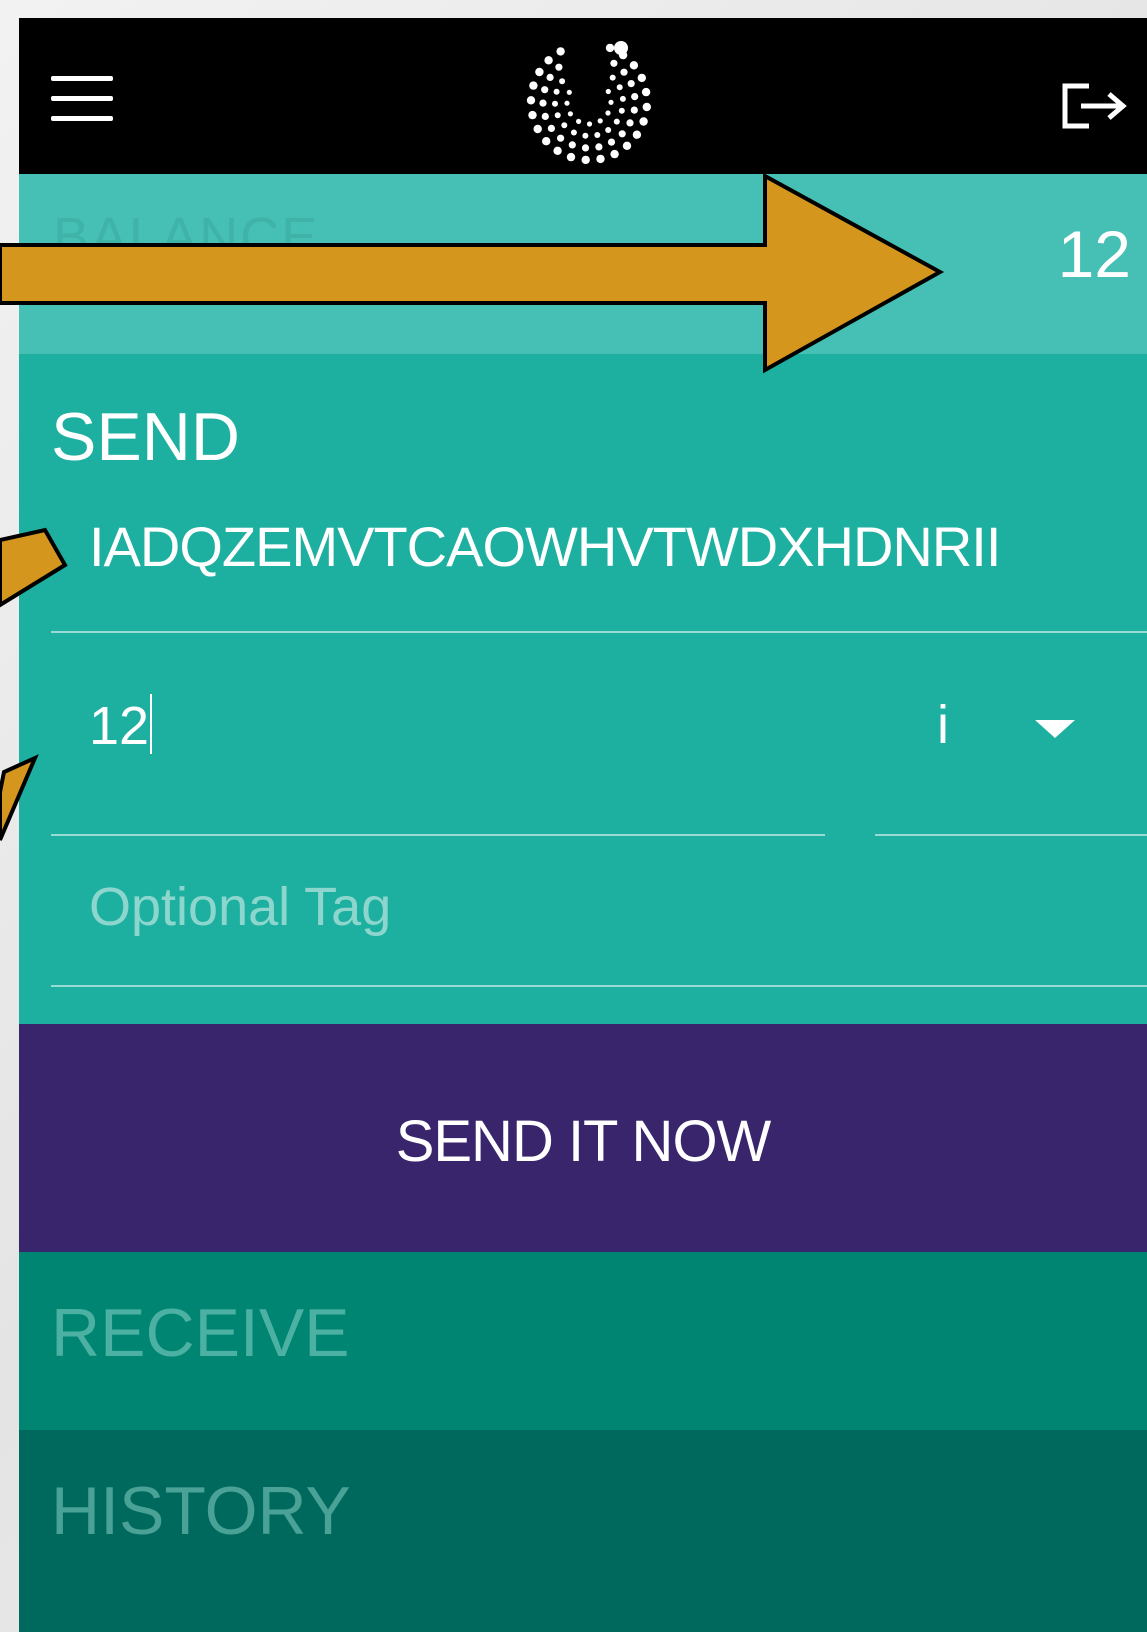 This screenshot has height=1632, width=1147. Describe the element at coordinates (589, 546) in the screenshot. I see `address-input: IADQZEMVTCAOWHVTWDXHDNRII` at that location.